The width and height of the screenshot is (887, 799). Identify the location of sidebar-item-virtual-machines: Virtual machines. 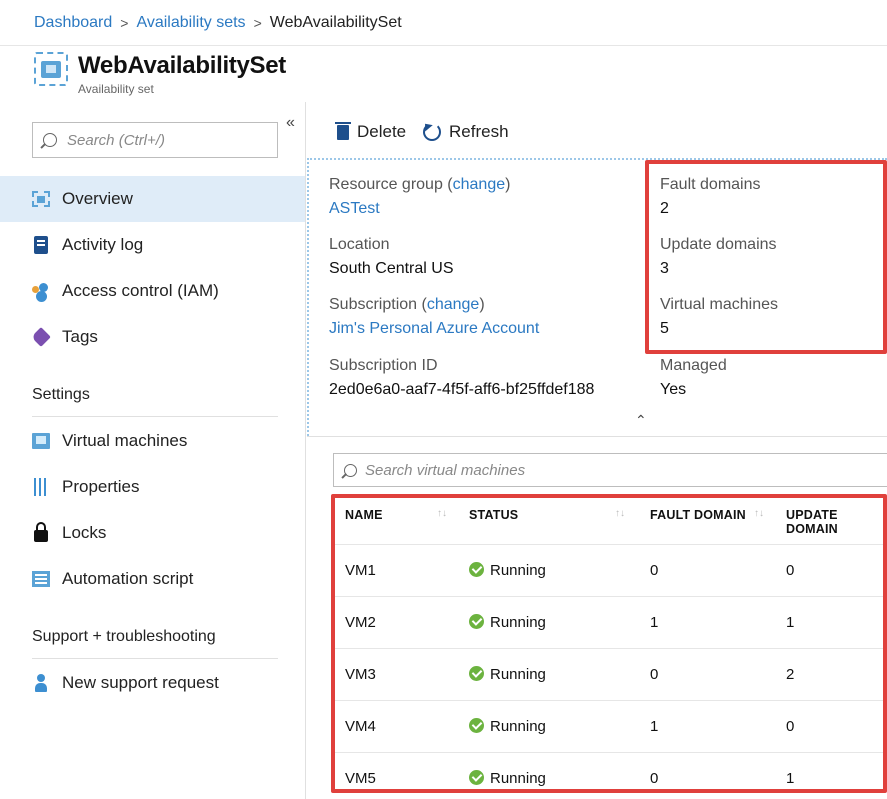
(152, 441).